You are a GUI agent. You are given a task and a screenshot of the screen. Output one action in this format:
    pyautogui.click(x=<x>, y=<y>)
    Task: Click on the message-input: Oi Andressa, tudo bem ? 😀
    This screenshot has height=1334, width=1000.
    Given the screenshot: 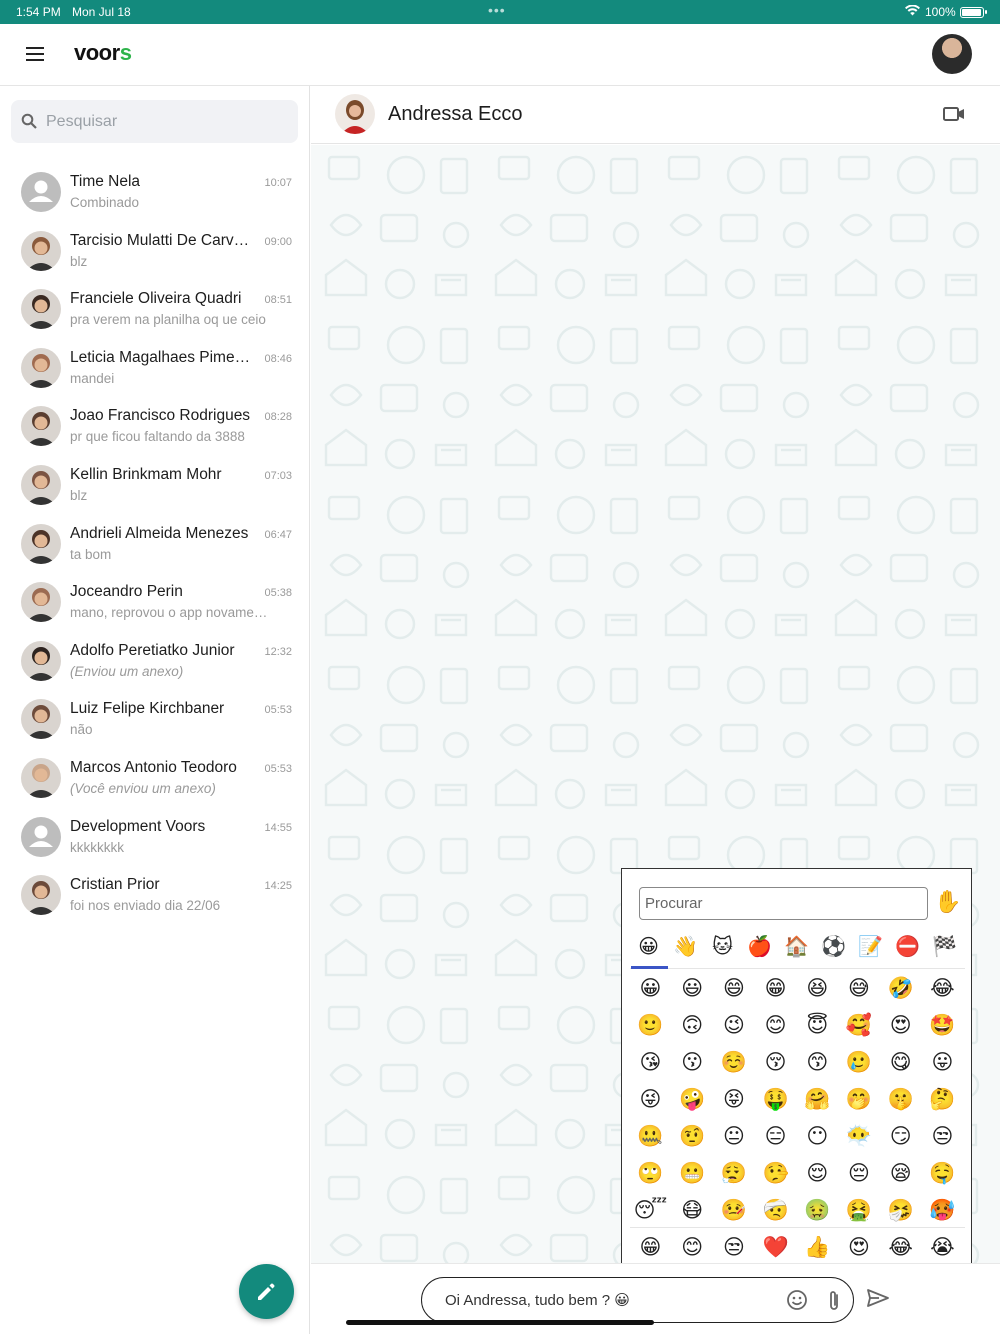 What is the action you would take?
    pyautogui.click(x=637, y=1300)
    